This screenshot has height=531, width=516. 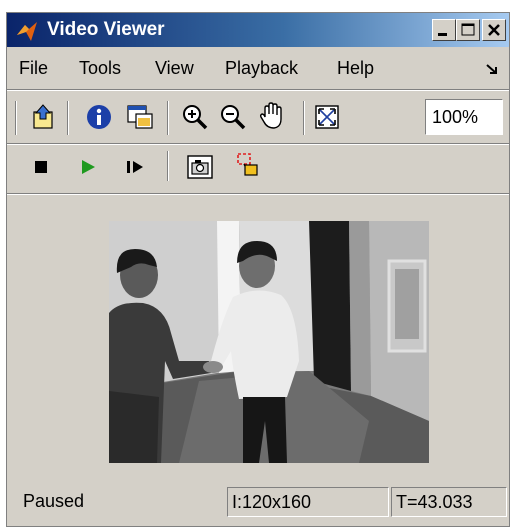 I want to click on open-file-icon, so click(x=43, y=117).